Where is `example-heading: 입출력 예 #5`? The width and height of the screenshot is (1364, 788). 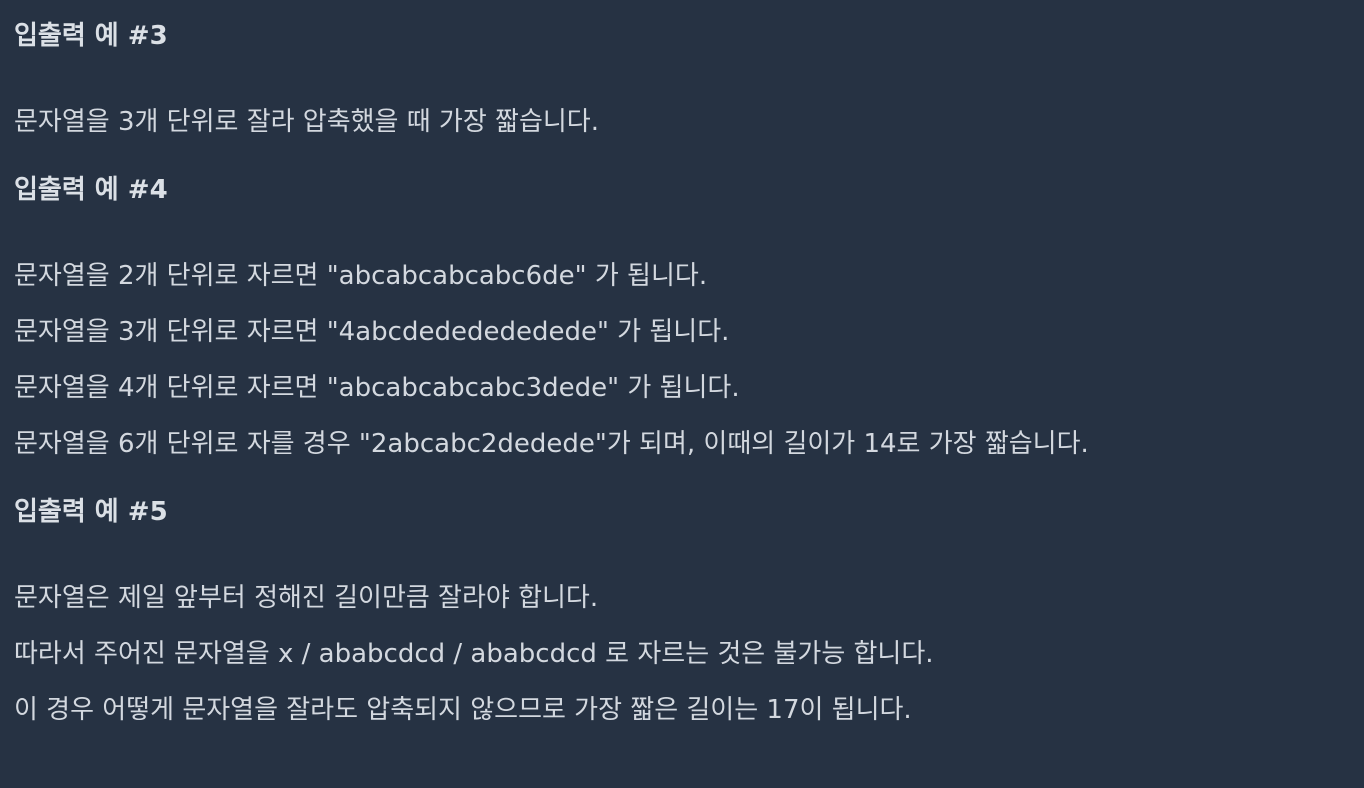 example-heading: 입출력 예 #5 is located at coordinates (91, 512).